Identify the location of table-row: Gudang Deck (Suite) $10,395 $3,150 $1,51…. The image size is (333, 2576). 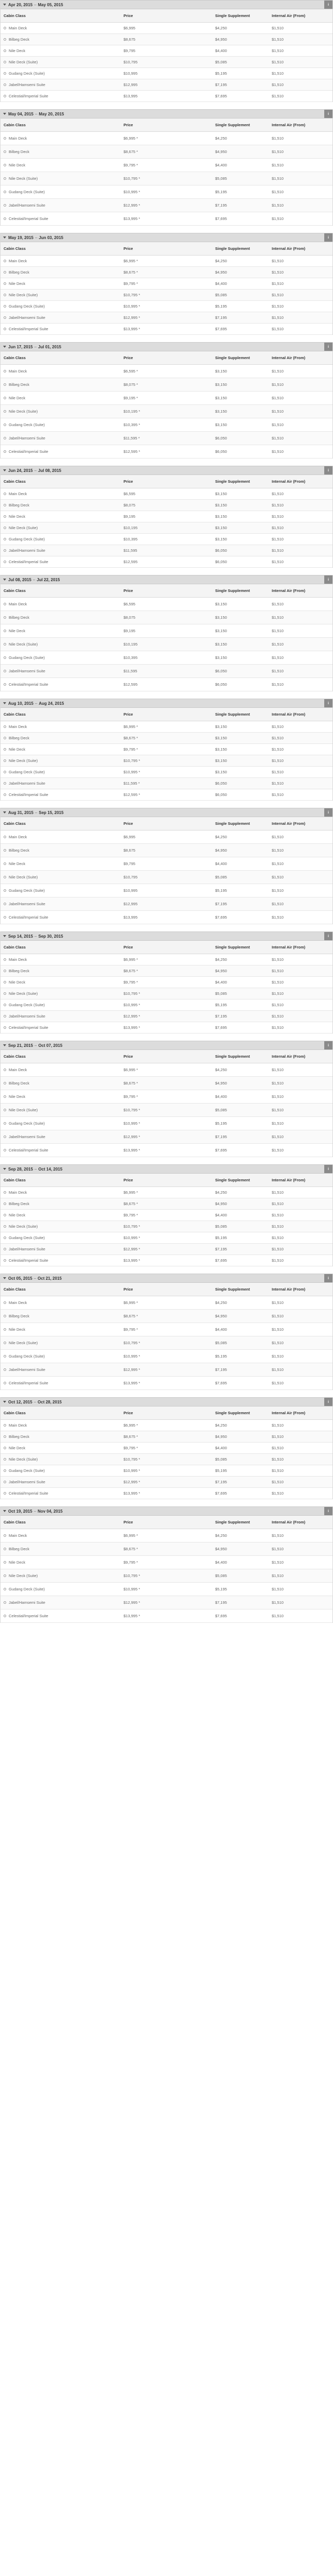
(166, 658).